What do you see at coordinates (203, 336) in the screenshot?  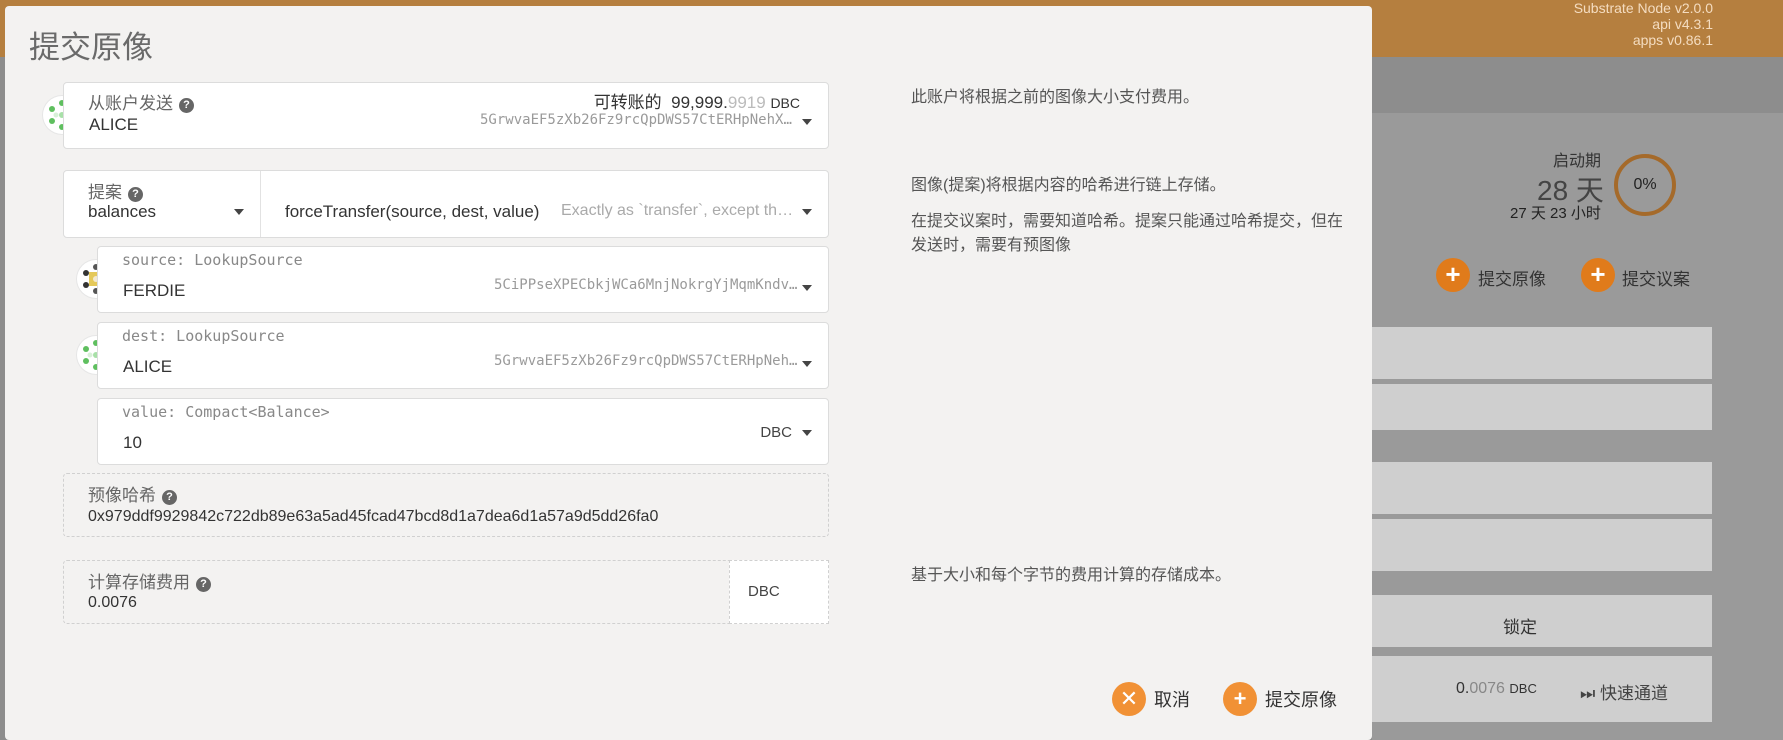 I see `dest-label: dest: LookupSource` at bounding box center [203, 336].